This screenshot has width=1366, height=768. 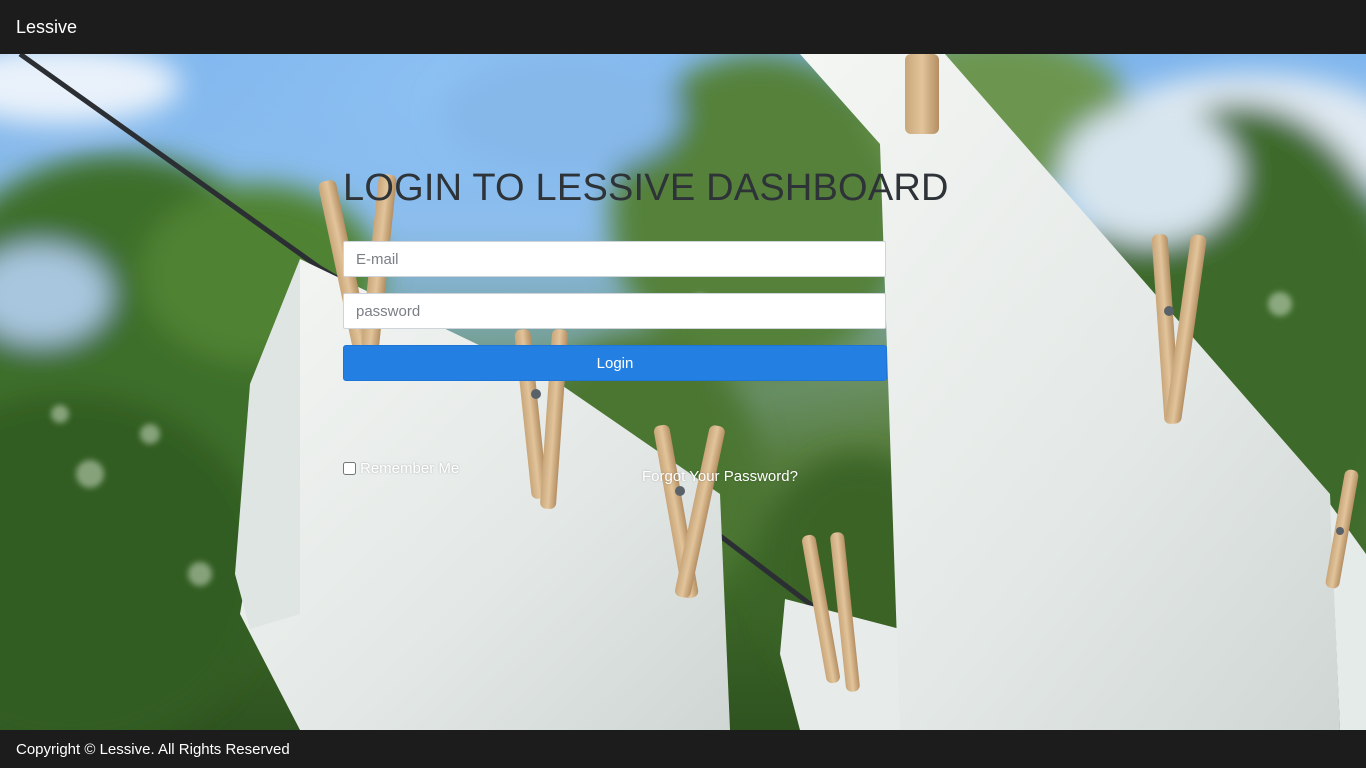 What do you see at coordinates (409, 468) in the screenshot?
I see `remember-me-label: Remember Me` at bounding box center [409, 468].